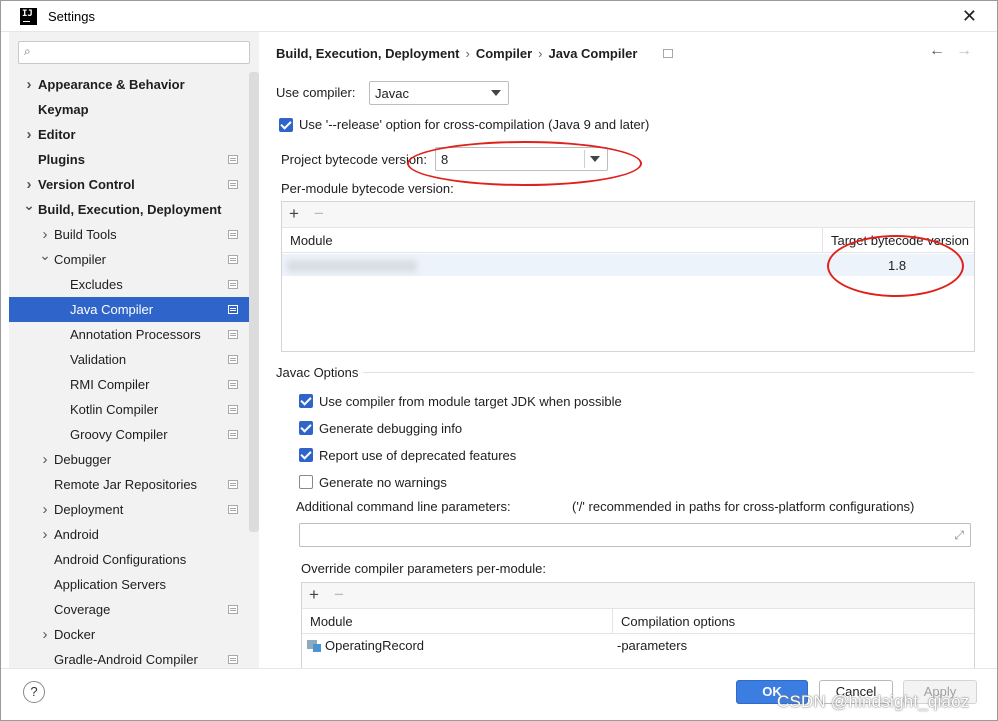  I want to click on search-icon: ⌕, so click(27, 51).